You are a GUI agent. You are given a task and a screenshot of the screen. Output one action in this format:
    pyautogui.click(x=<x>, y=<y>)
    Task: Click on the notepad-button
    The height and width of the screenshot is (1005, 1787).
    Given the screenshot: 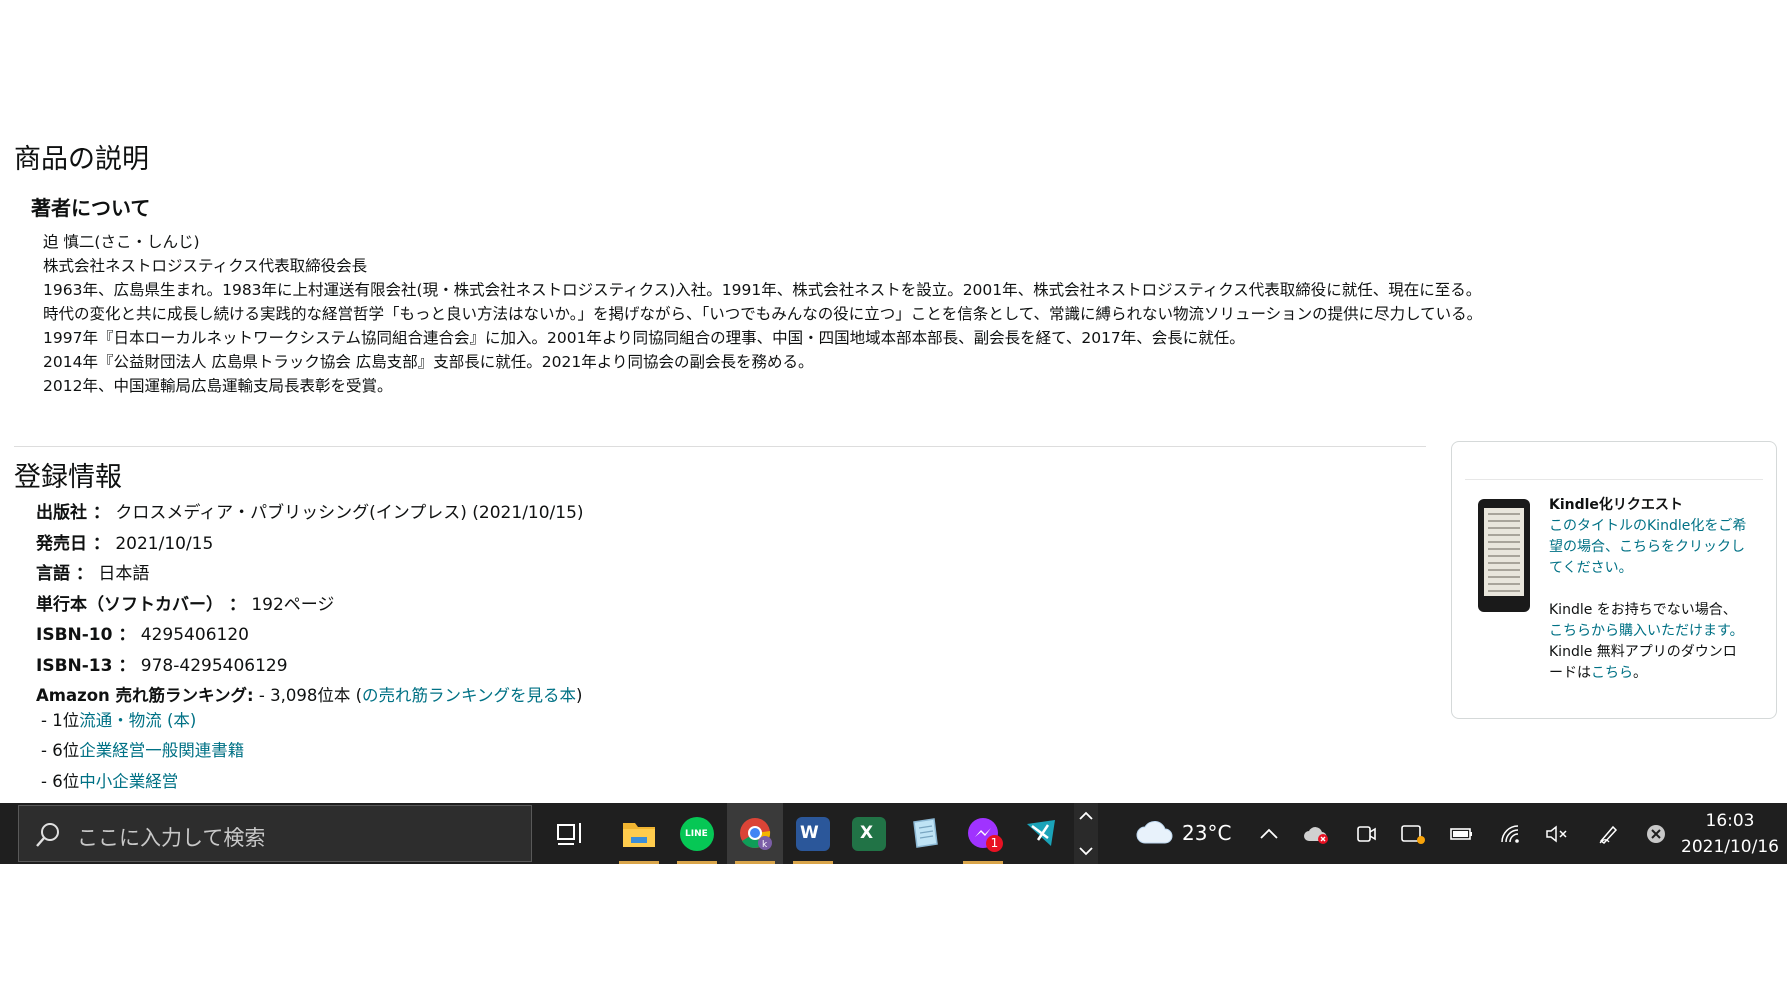 What is the action you would take?
    pyautogui.click(x=925, y=833)
    